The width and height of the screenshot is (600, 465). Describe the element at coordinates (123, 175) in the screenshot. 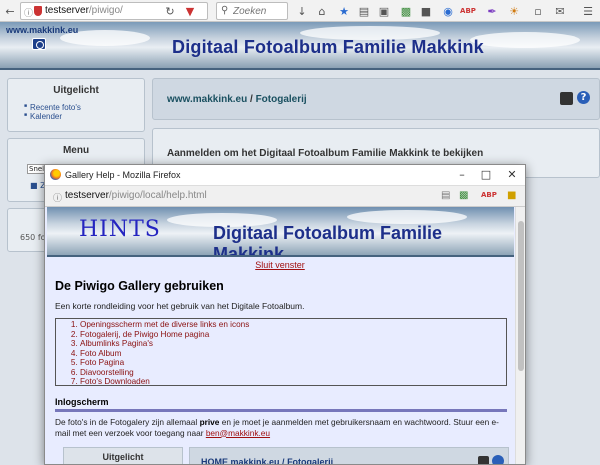

I see `popup-window-title: Gallery Help - Mozilla Firefox` at that location.